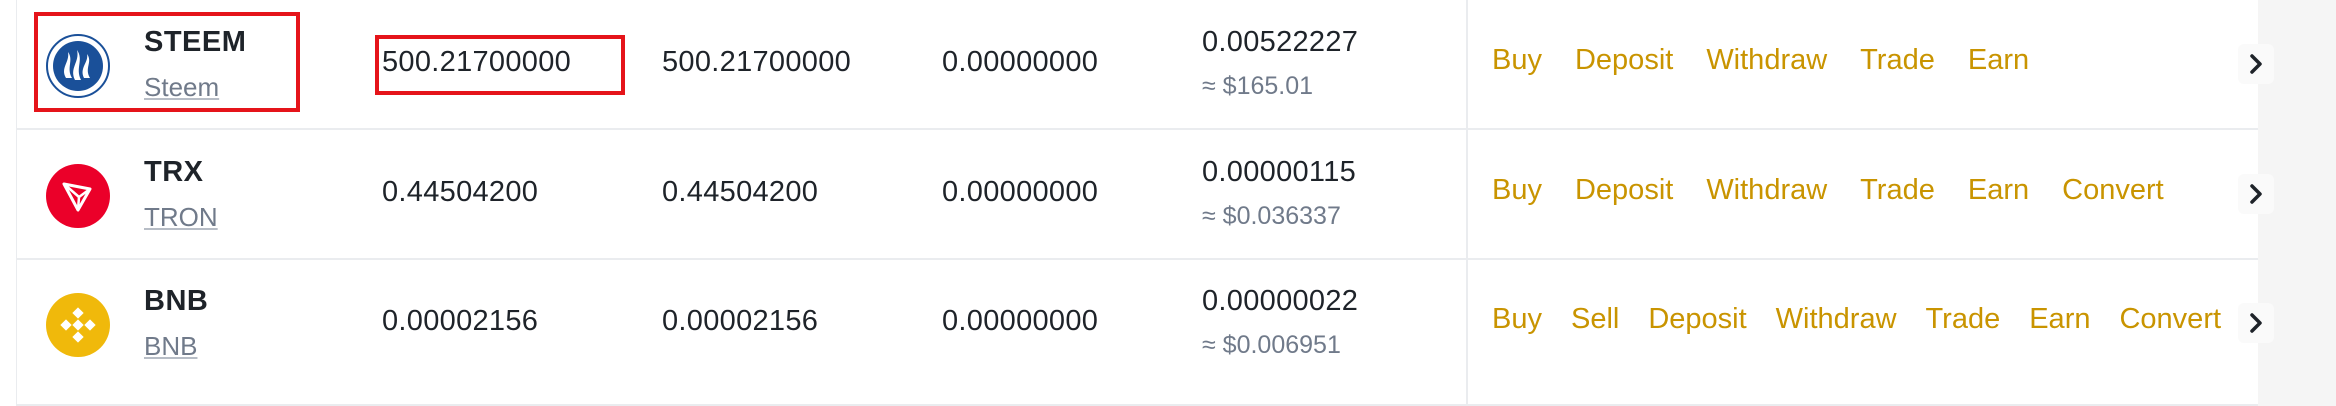 This screenshot has width=2336, height=406. What do you see at coordinates (181, 65) in the screenshot?
I see `coin-cell: STEEM Steem` at bounding box center [181, 65].